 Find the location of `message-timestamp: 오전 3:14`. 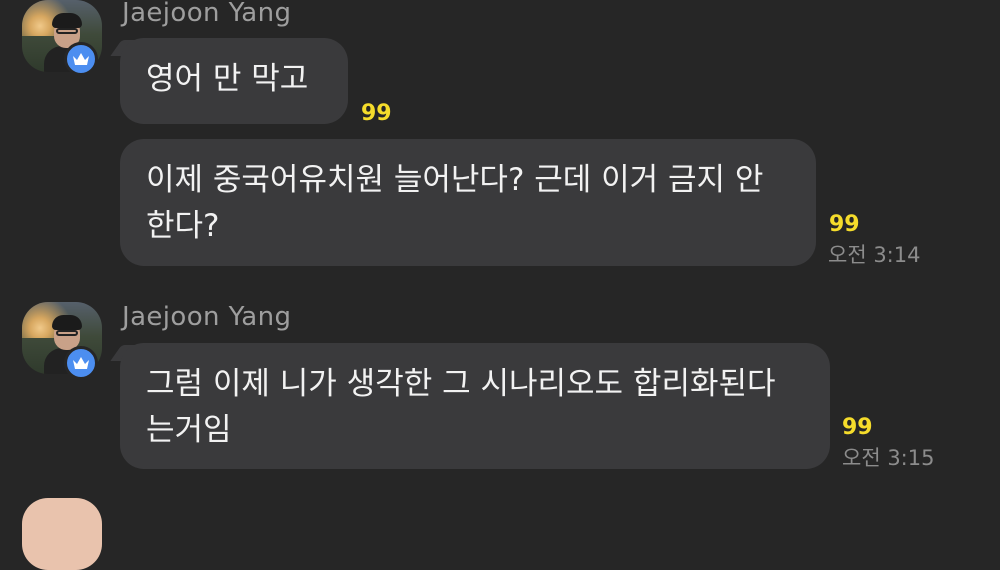

message-timestamp: 오전 3:14 is located at coordinates (874, 255).